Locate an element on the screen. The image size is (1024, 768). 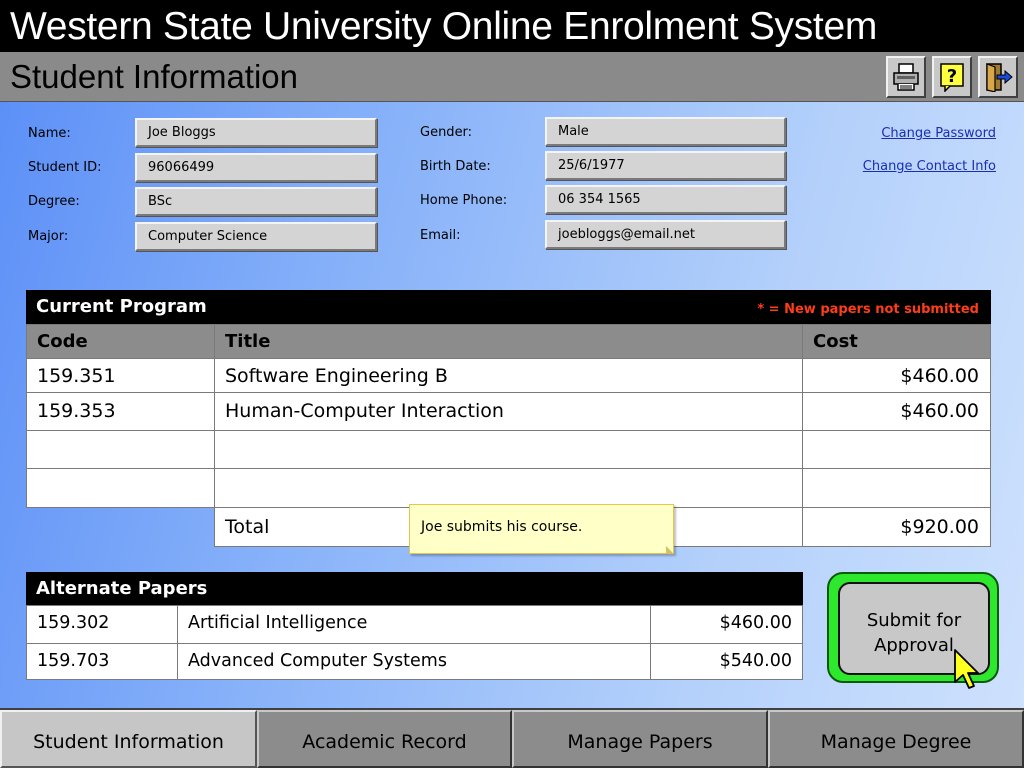
help-icon: ? is located at coordinates (952, 77).